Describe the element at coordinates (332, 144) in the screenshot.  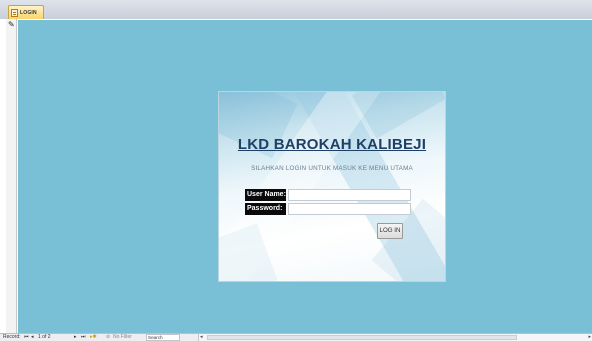
I see `app-title: LKD BAROKAH KALIBEJI` at that location.